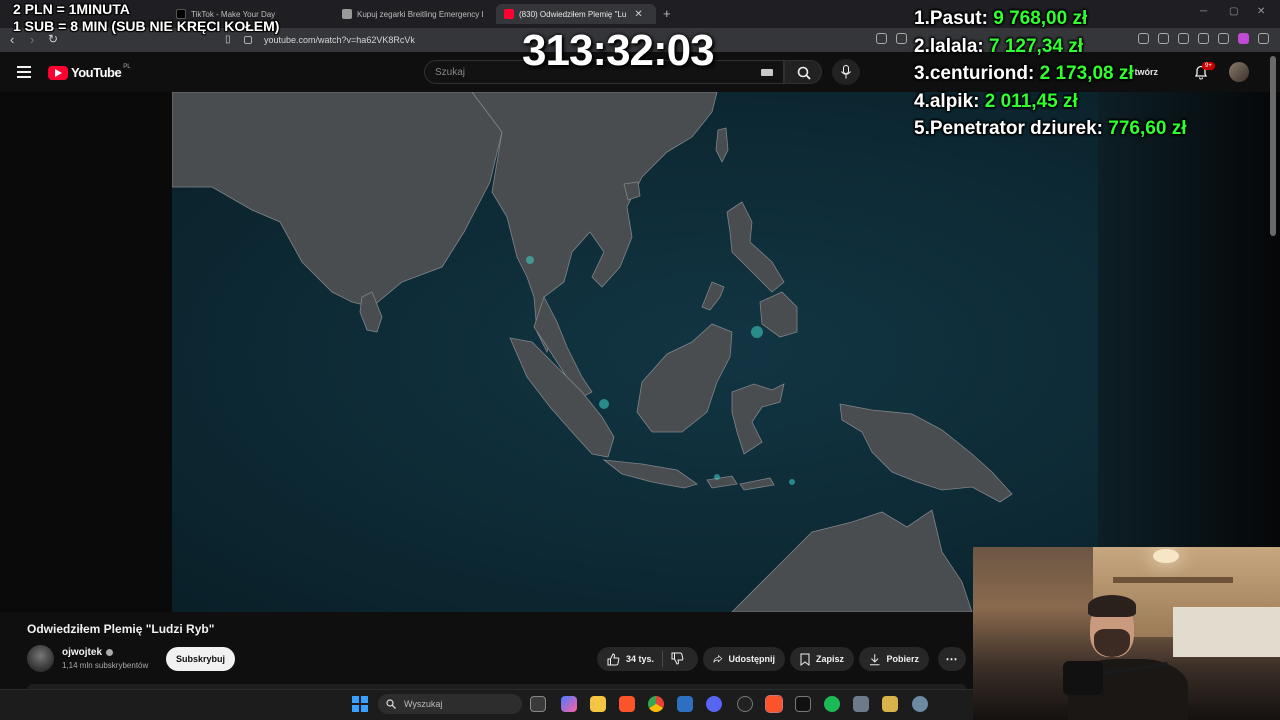  What do you see at coordinates (920, 704) in the screenshot?
I see `settings-icon` at bounding box center [920, 704].